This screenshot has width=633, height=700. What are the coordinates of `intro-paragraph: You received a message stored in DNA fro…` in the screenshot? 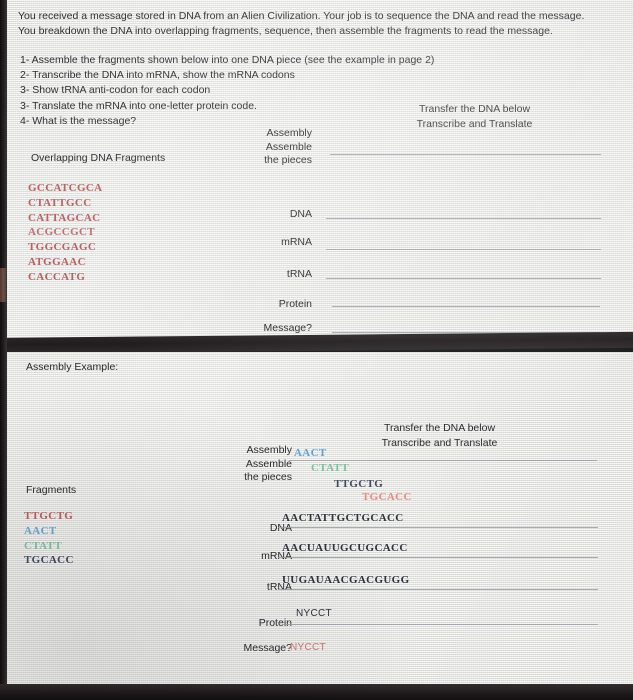 It's located at (318, 23).